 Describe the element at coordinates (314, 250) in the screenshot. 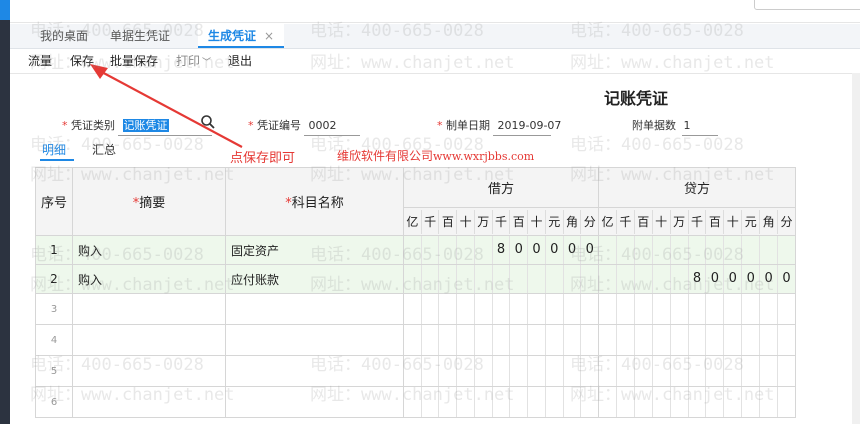

I see `row-account: 固定资产` at that location.